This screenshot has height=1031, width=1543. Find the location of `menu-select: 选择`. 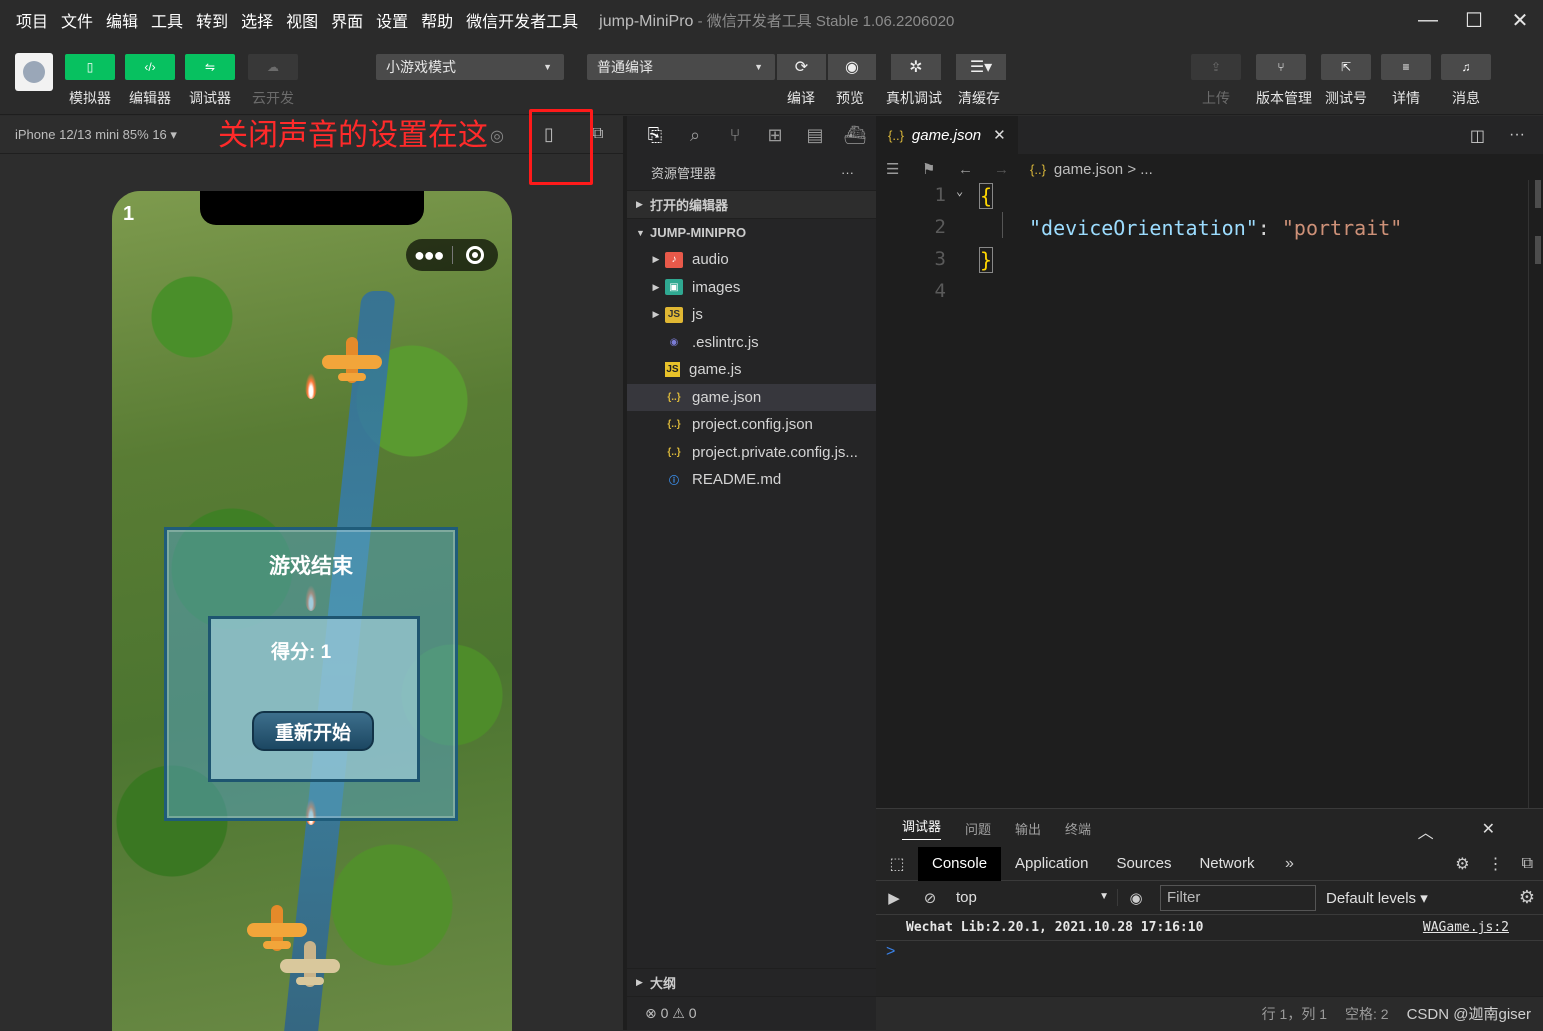

menu-select: 选择 is located at coordinates (257, 20).